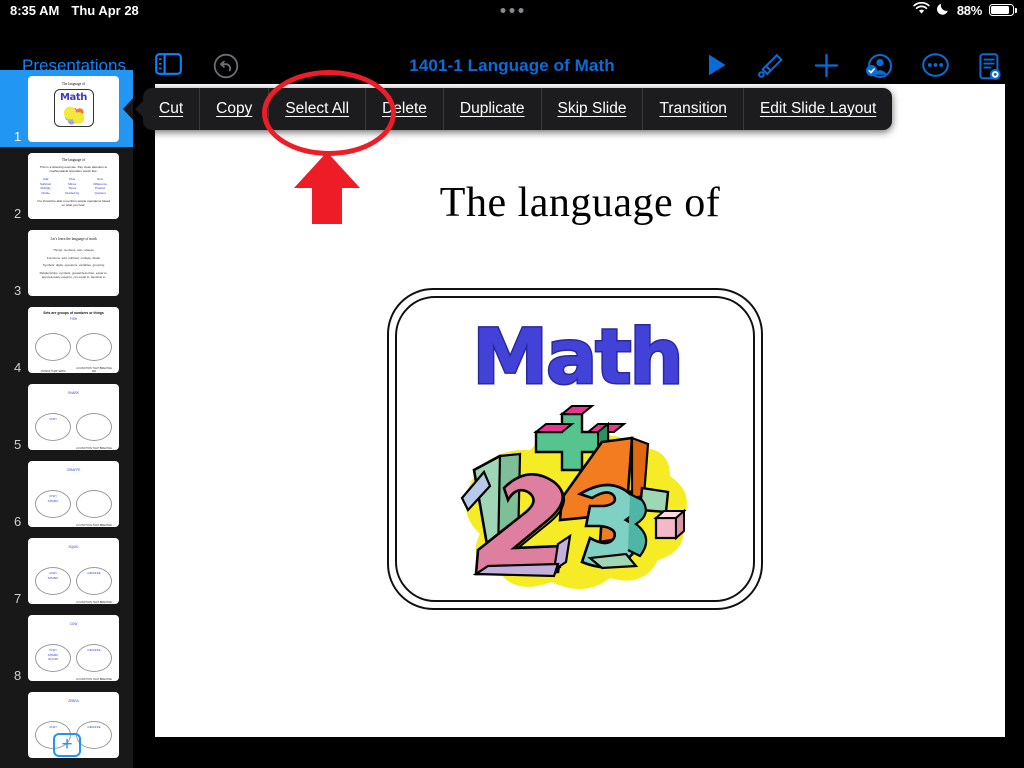 Image resolution: width=1024 pixels, height=768 pixels. I want to click on word-column-1: Add Subtract Multiply Divide, so click(46, 185).